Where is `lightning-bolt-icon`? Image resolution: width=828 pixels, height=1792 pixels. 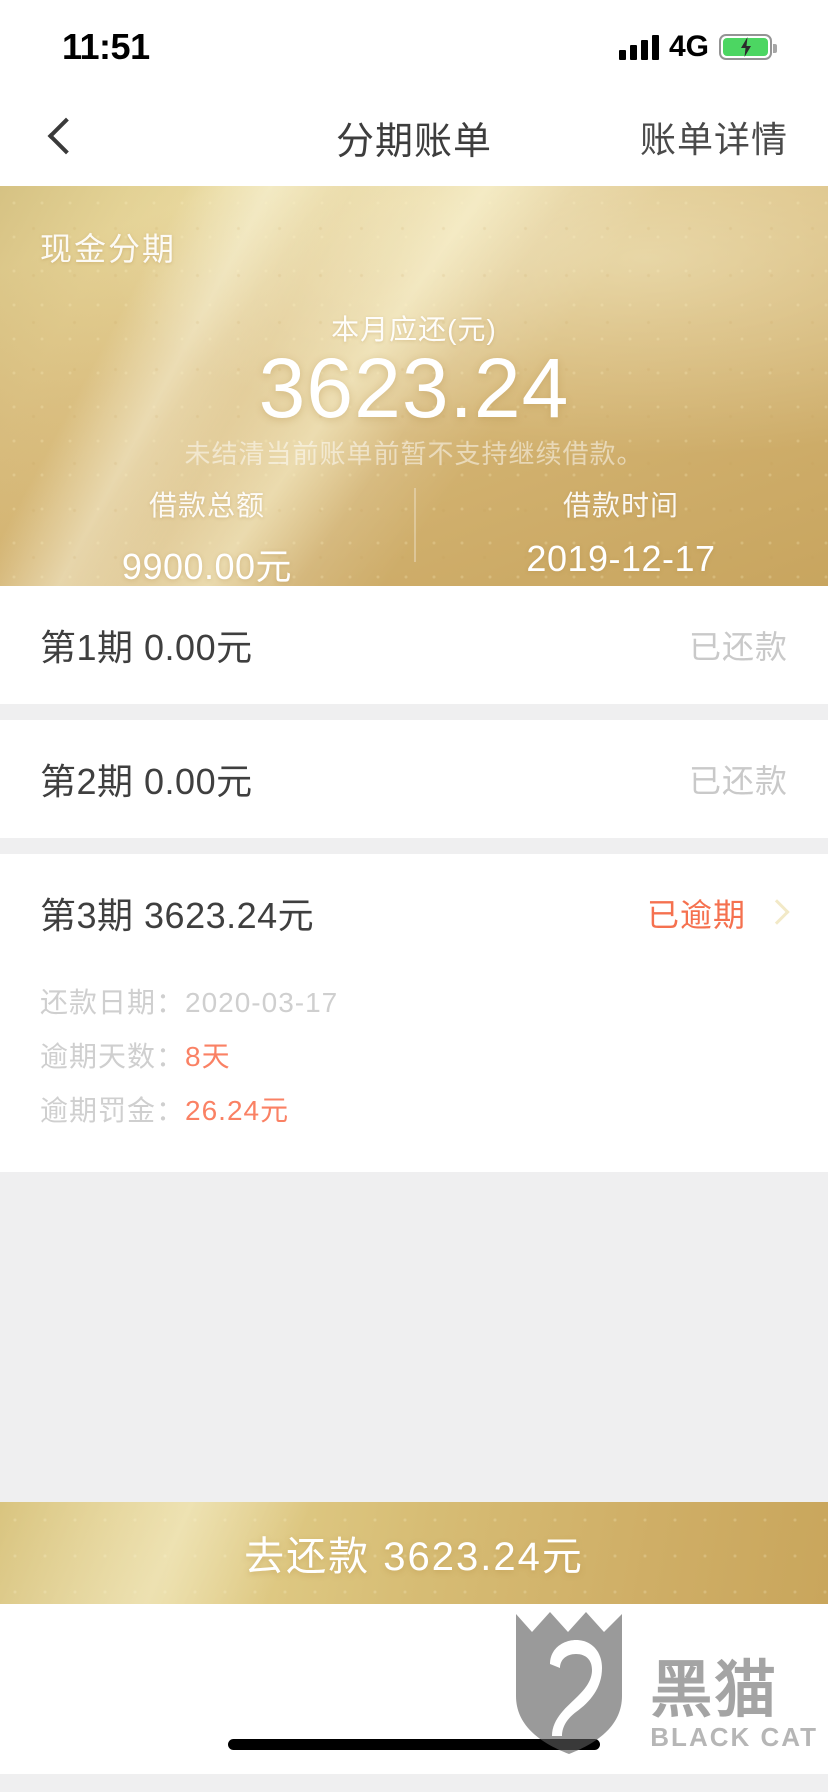
lightning-bolt-icon is located at coordinates (745, 47).